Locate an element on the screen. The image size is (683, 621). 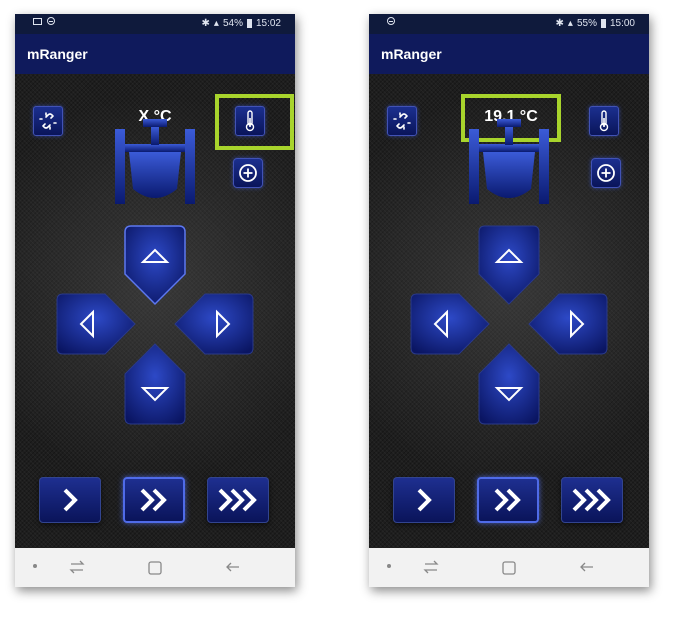
clock: 15:00 is located at coordinates (622, 23).